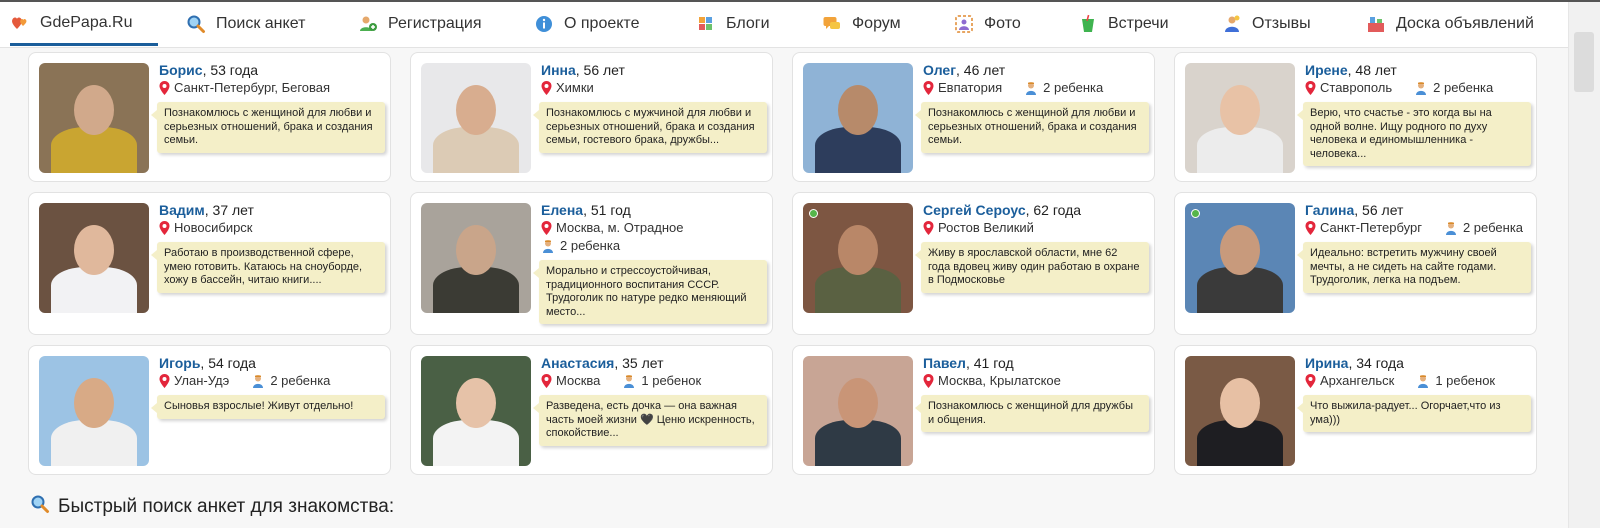 The height and width of the screenshot is (528, 1600). I want to click on children-count: 2 ребенка, so click(590, 245).